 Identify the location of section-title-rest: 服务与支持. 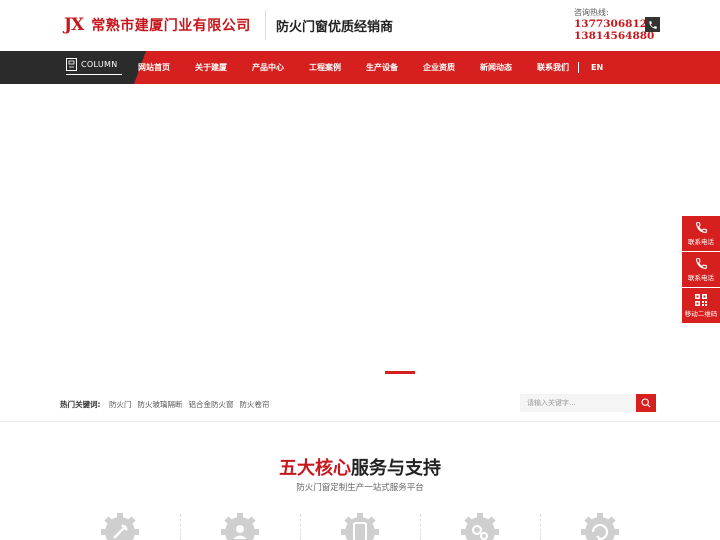
(396, 468).